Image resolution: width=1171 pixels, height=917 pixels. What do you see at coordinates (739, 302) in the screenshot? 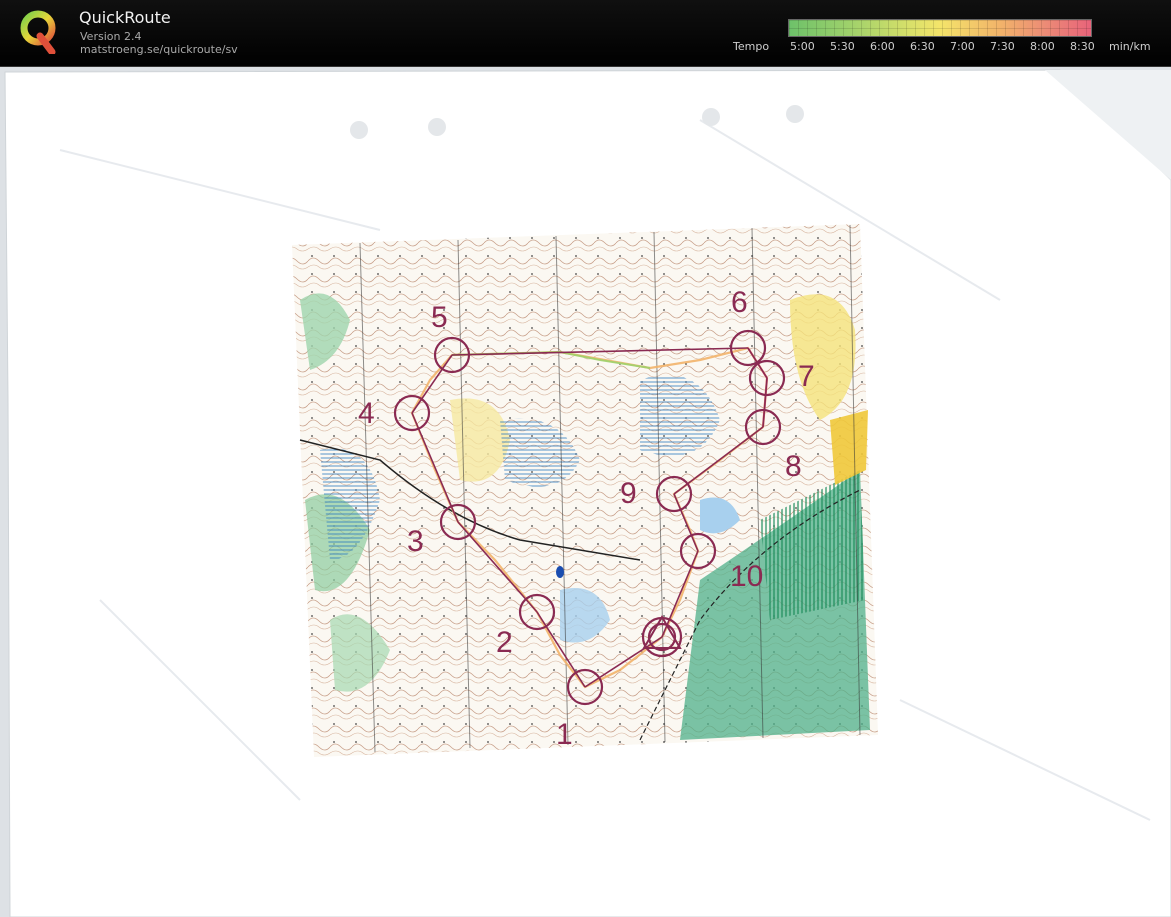
I see `control-number-6: 6` at bounding box center [739, 302].